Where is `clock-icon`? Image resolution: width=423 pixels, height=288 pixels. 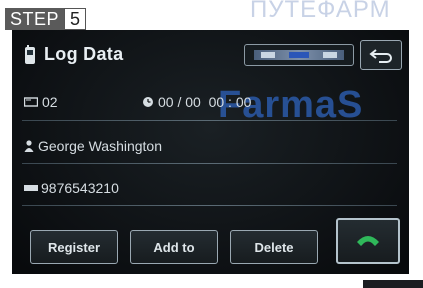
clock-icon is located at coordinates (148, 102).